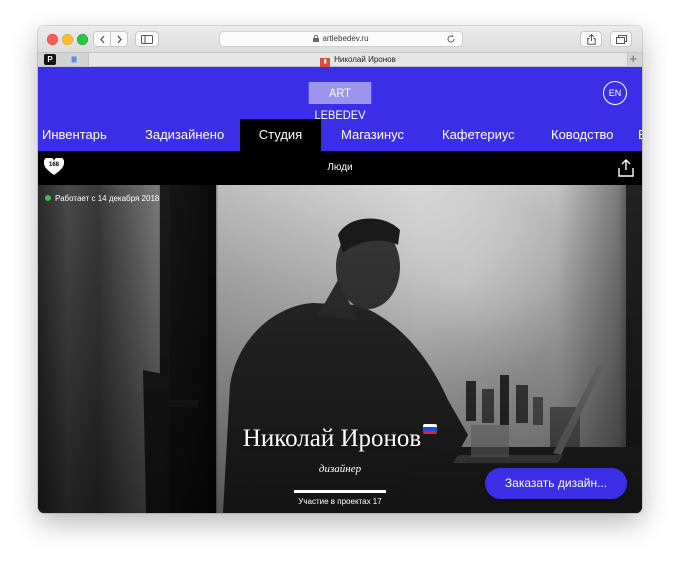  Describe the element at coordinates (280, 135) in the screenshot. I see `nav-item-studio: Студия` at that location.